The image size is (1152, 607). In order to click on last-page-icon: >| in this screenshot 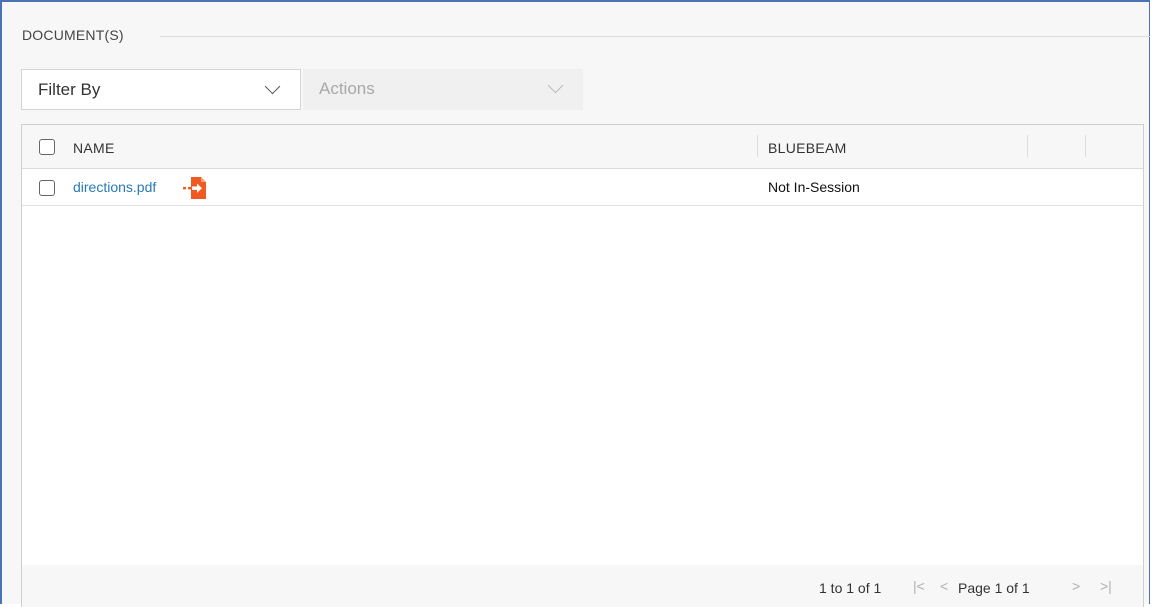, I will do `click(1106, 586)`.